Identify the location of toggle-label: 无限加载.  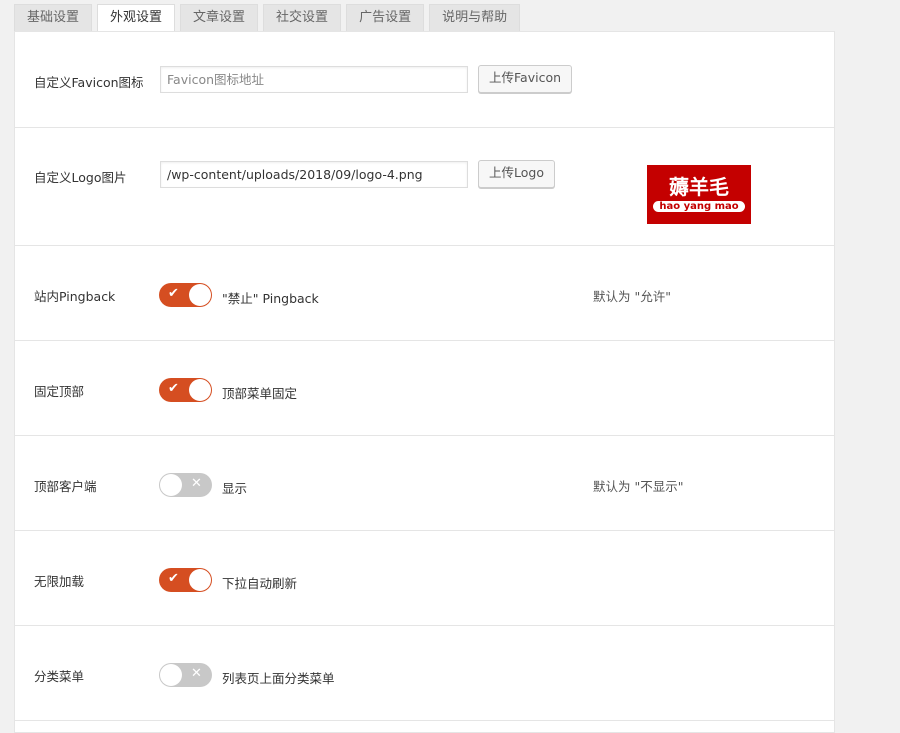
(59, 581).